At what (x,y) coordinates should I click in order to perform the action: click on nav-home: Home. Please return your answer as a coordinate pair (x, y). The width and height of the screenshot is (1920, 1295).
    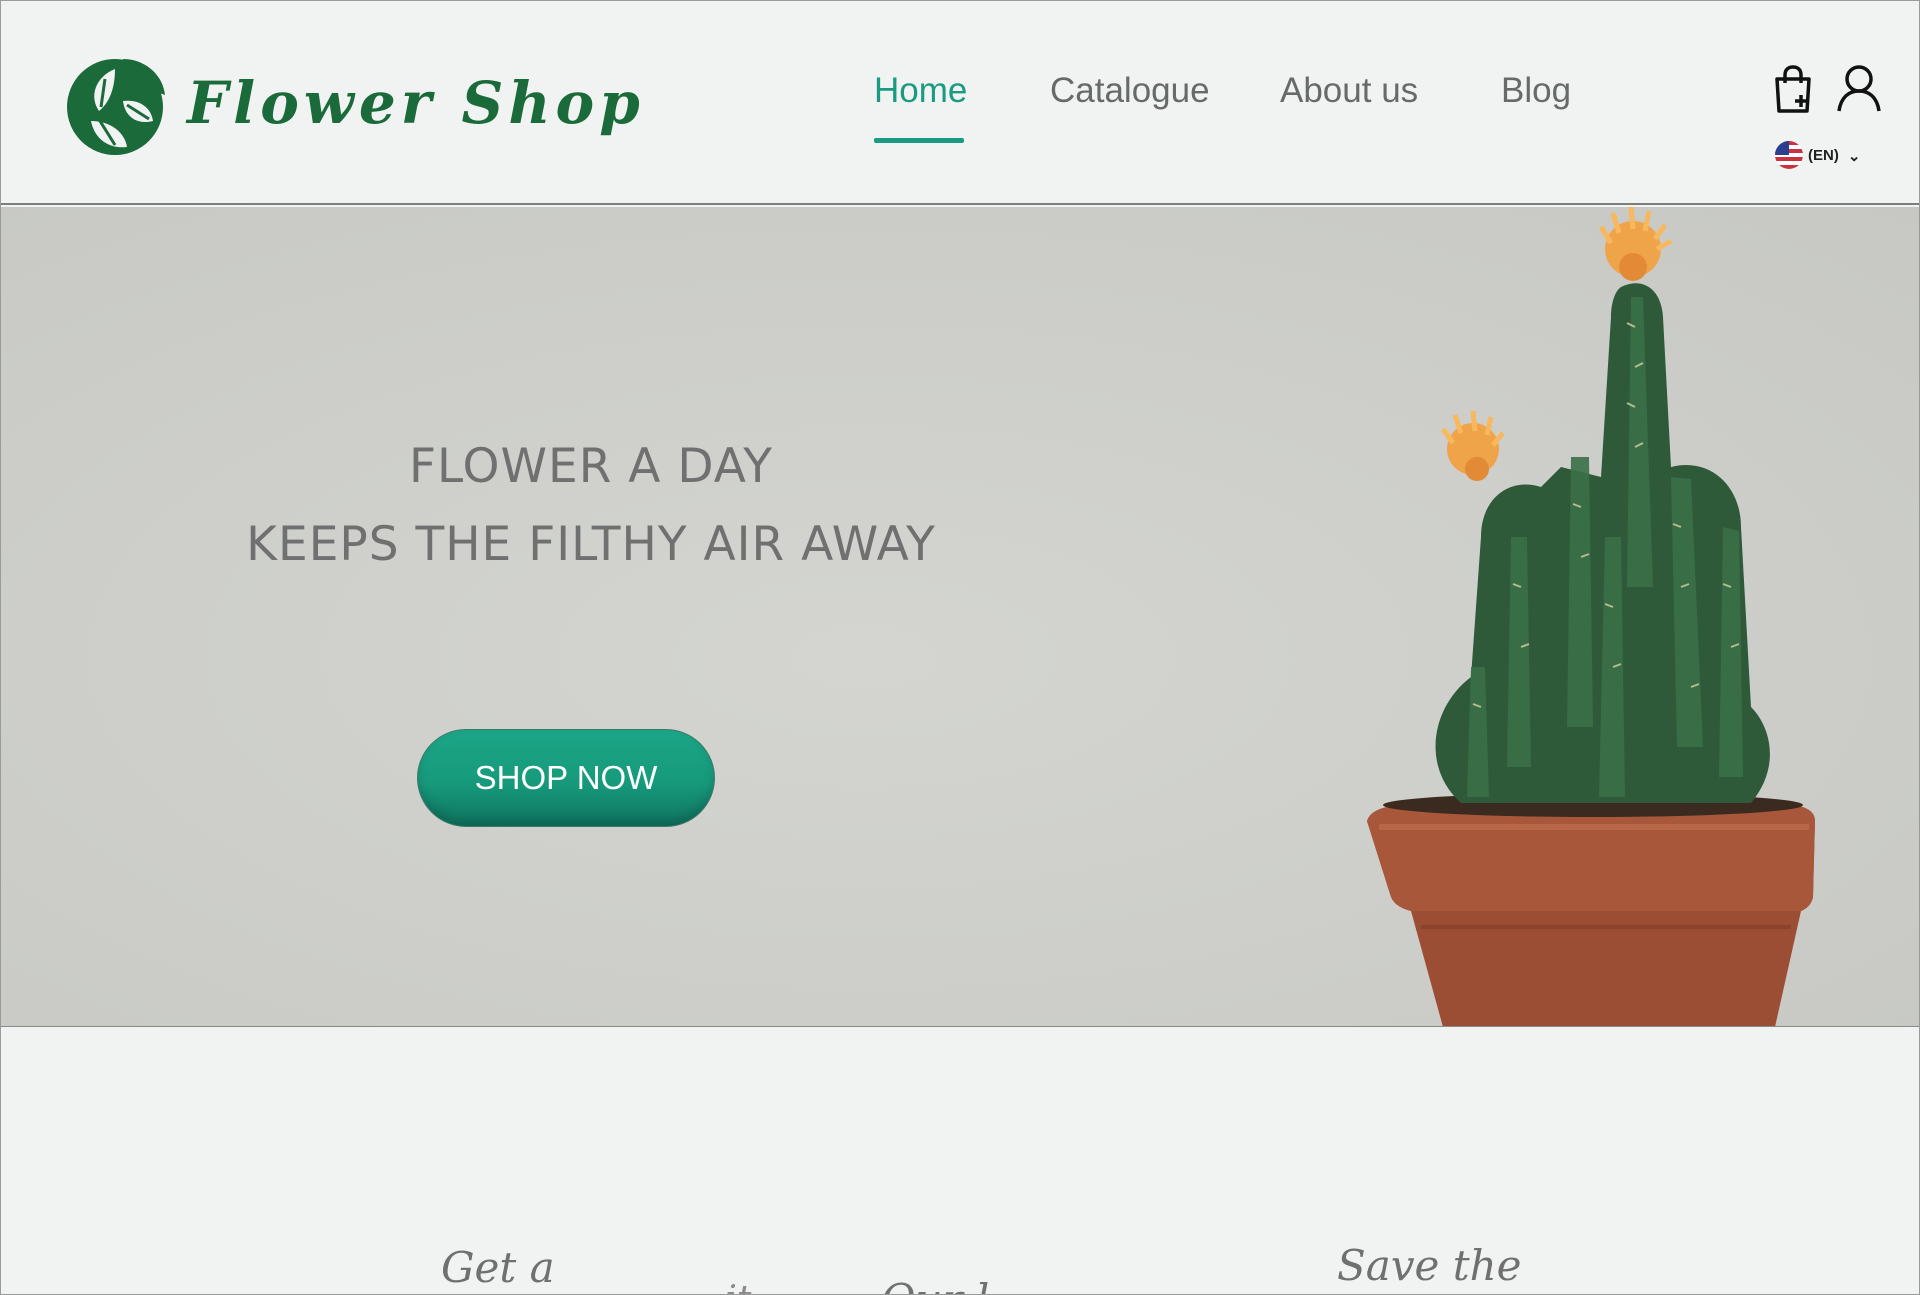
    Looking at the image, I should click on (920, 91).